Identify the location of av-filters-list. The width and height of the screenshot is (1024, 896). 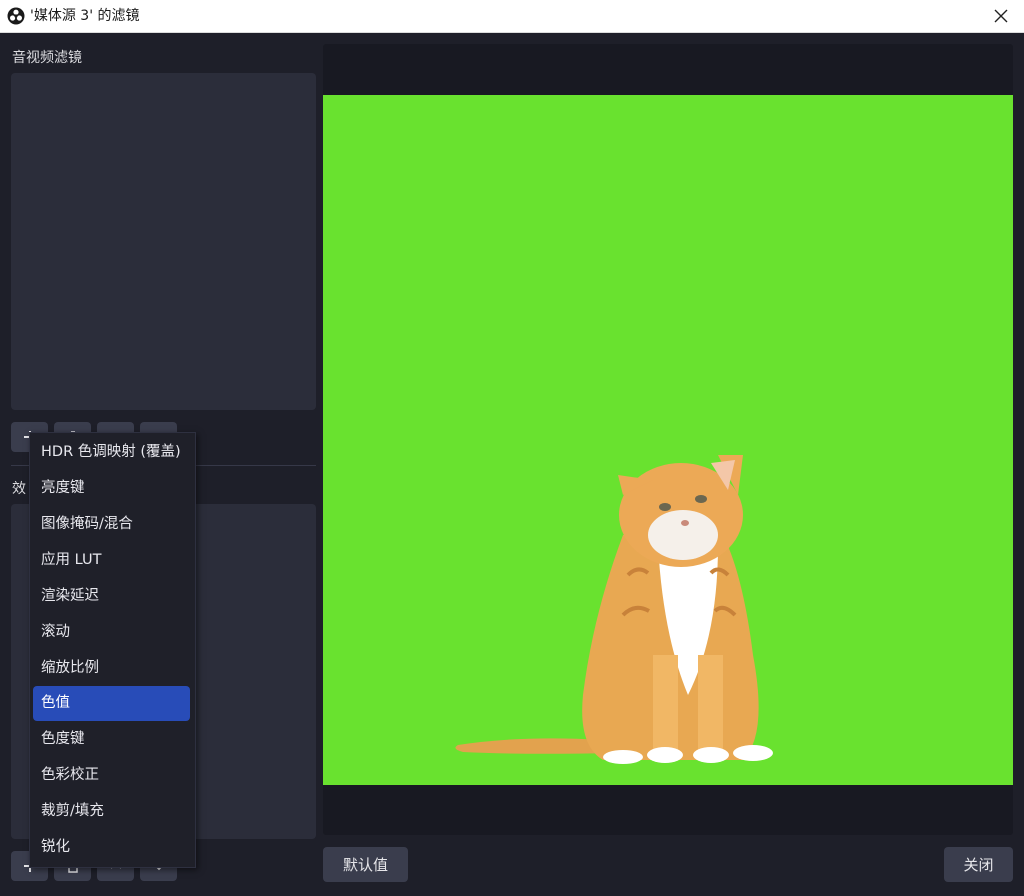
(163, 241).